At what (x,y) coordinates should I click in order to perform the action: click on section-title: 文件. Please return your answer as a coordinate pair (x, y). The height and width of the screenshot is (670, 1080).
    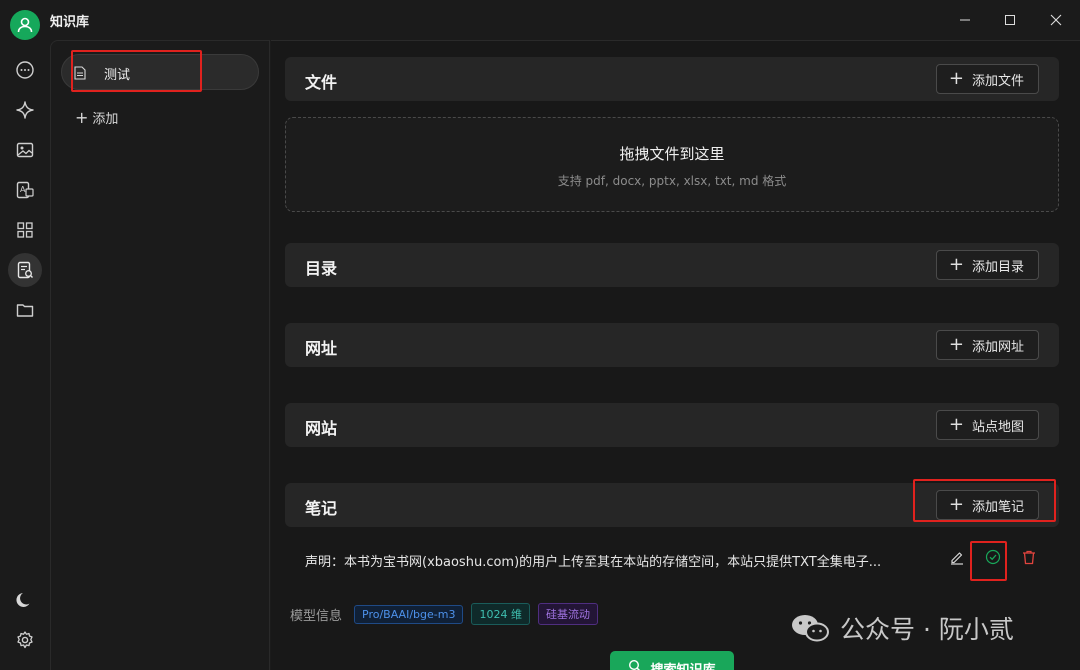
    Looking at the image, I should click on (321, 82).